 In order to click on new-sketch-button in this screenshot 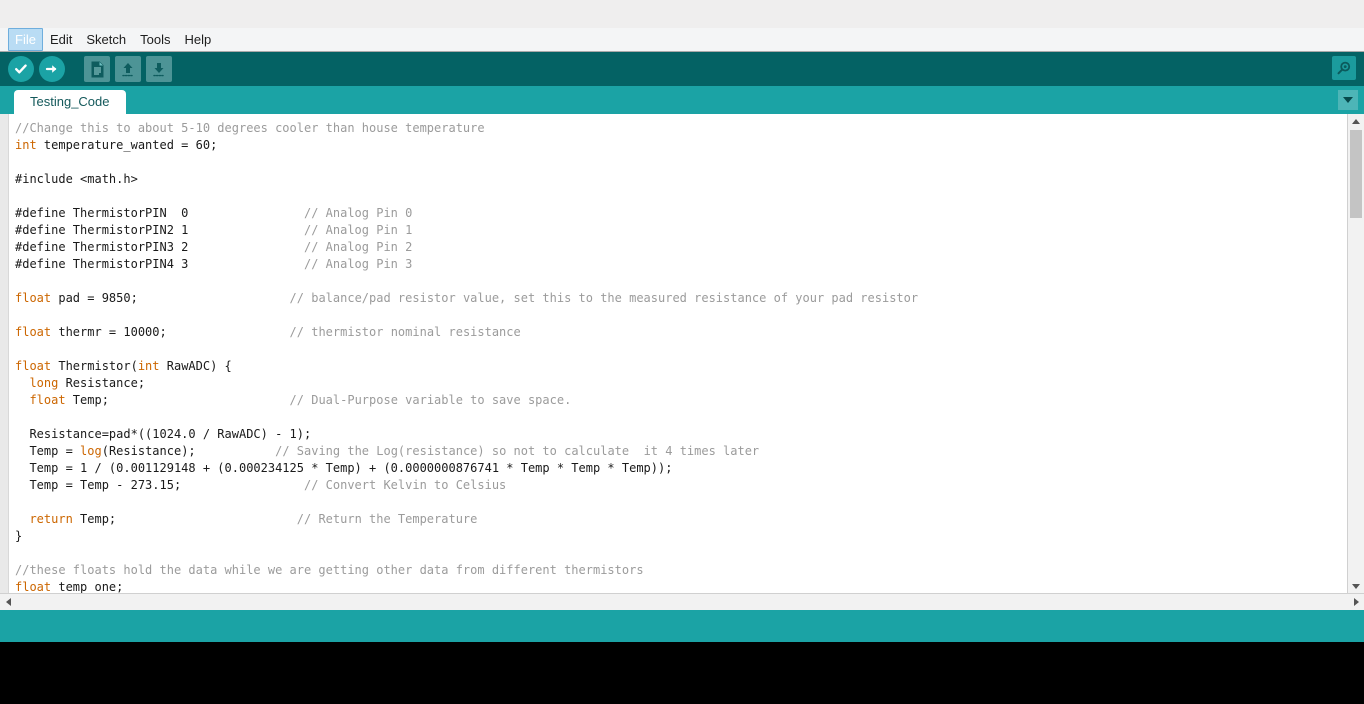, I will do `click(97, 69)`.